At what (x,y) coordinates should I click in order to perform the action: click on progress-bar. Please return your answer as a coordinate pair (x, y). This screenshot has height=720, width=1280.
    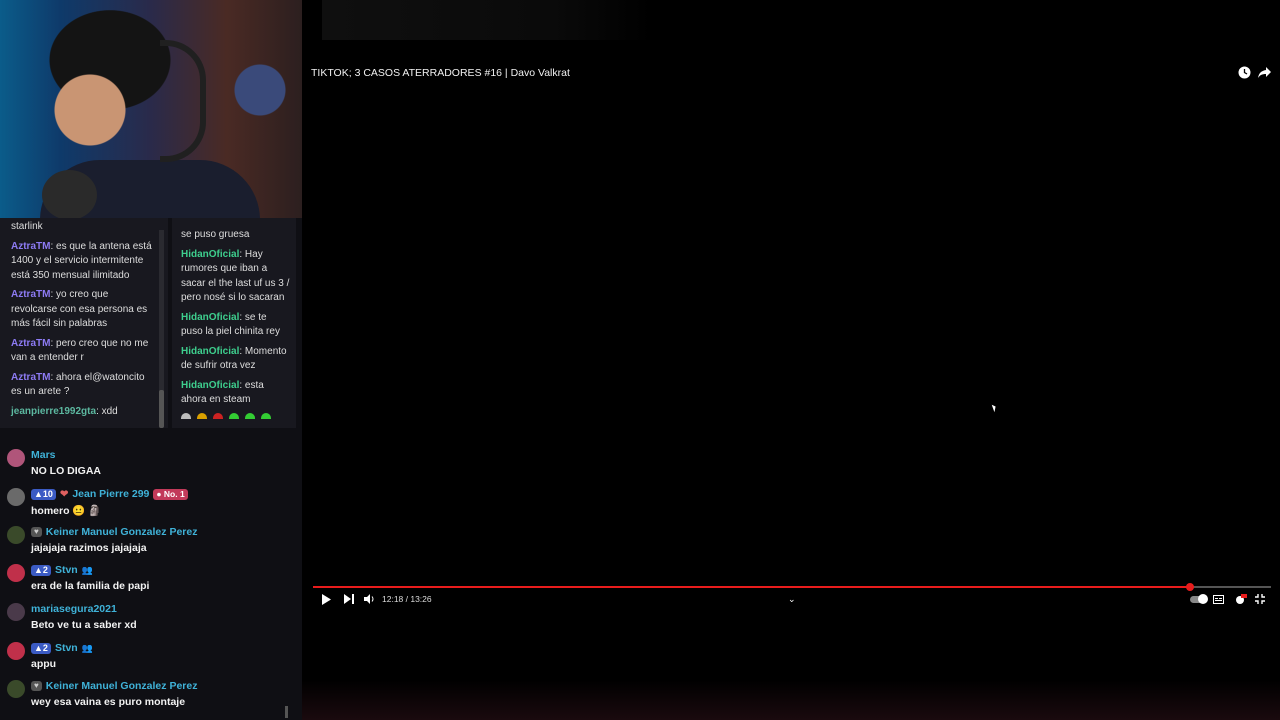
    Looking at the image, I should click on (792, 587).